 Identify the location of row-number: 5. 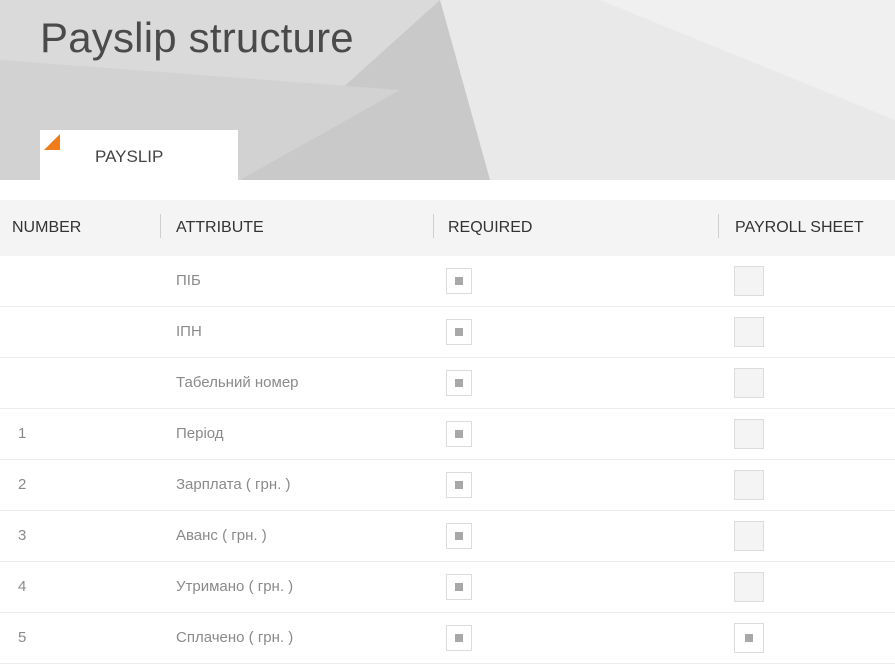
(22, 637).